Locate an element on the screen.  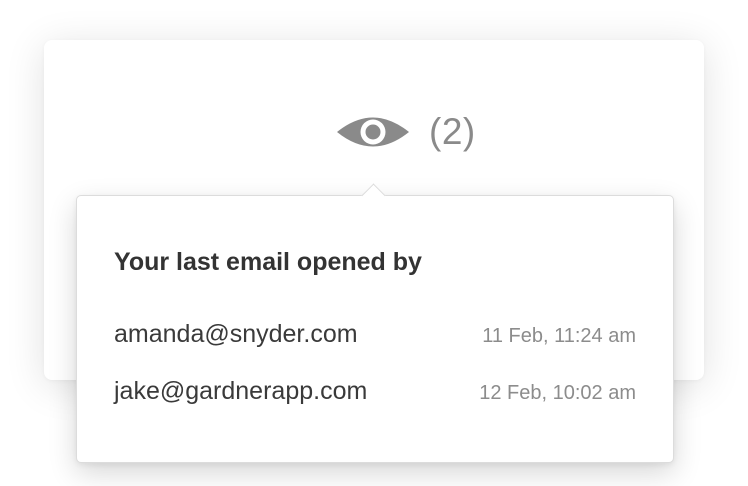
recipient-email: jake@gardnerapp.com is located at coordinates (241, 391).